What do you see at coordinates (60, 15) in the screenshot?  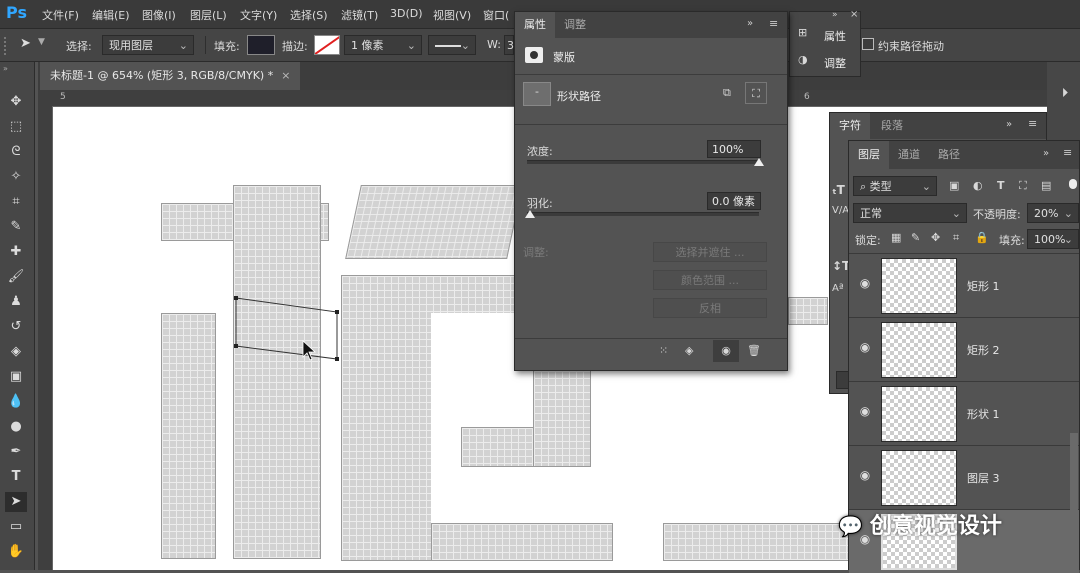 I see `menu-file: 文件(F)` at bounding box center [60, 15].